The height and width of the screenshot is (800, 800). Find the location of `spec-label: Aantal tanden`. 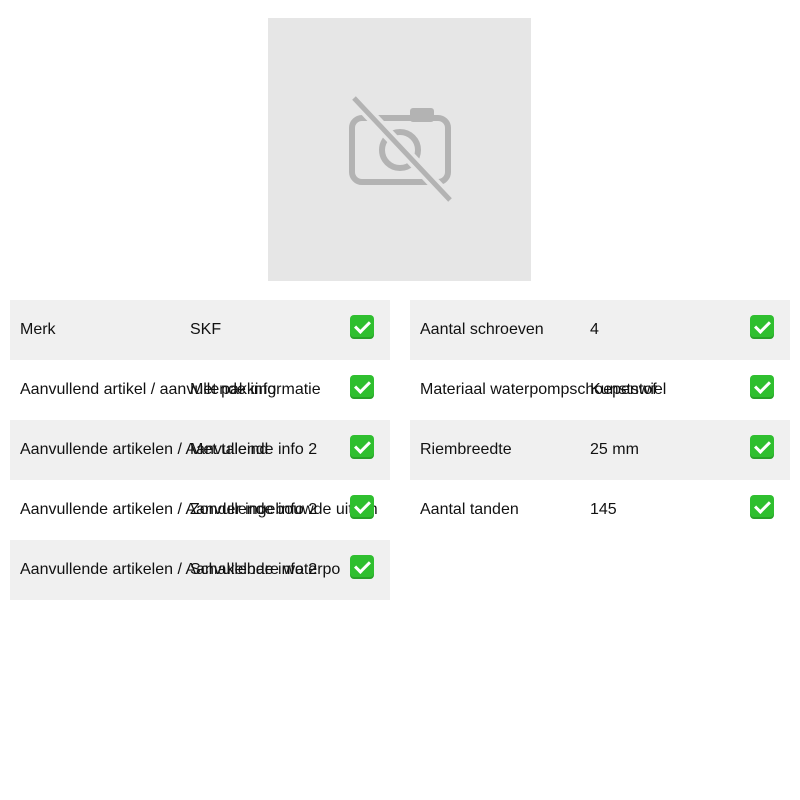

spec-label: Aantal tanden is located at coordinates (469, 509).